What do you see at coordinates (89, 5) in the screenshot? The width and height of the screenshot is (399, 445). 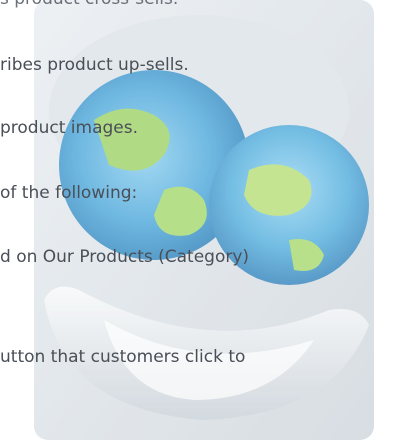 I see `text-line-cross-sells: s product cross-sells.` at bounding box center [89, 5].